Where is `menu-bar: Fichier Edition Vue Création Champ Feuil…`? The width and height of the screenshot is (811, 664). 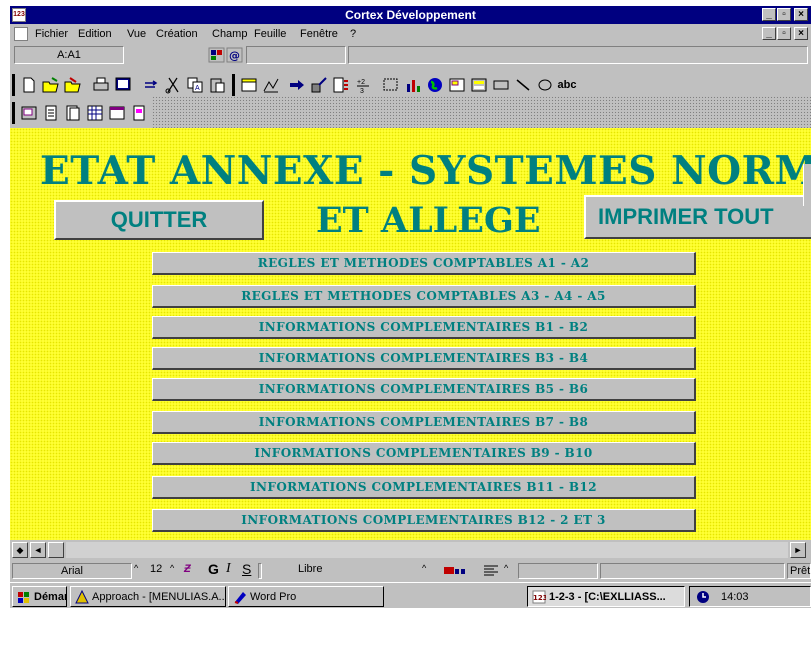
menu-bar: Fichier Edition Vue Création Champ Feuil… is located at coordinates (410, 34).